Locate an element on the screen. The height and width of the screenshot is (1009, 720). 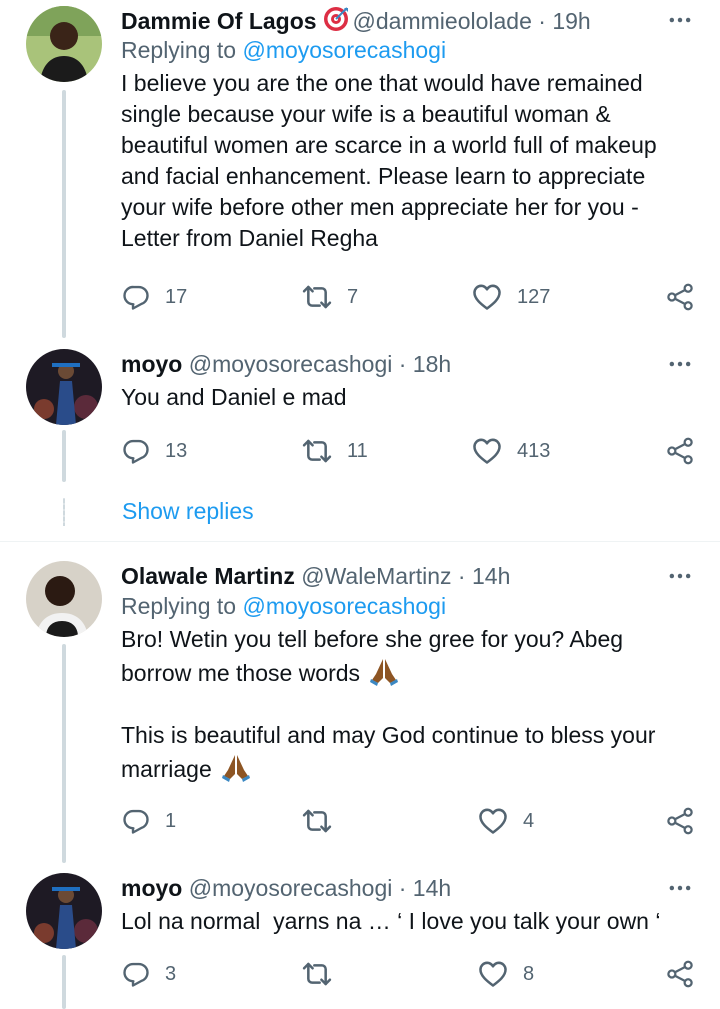
reply-count: 1 is located at coordinates (171, 820).